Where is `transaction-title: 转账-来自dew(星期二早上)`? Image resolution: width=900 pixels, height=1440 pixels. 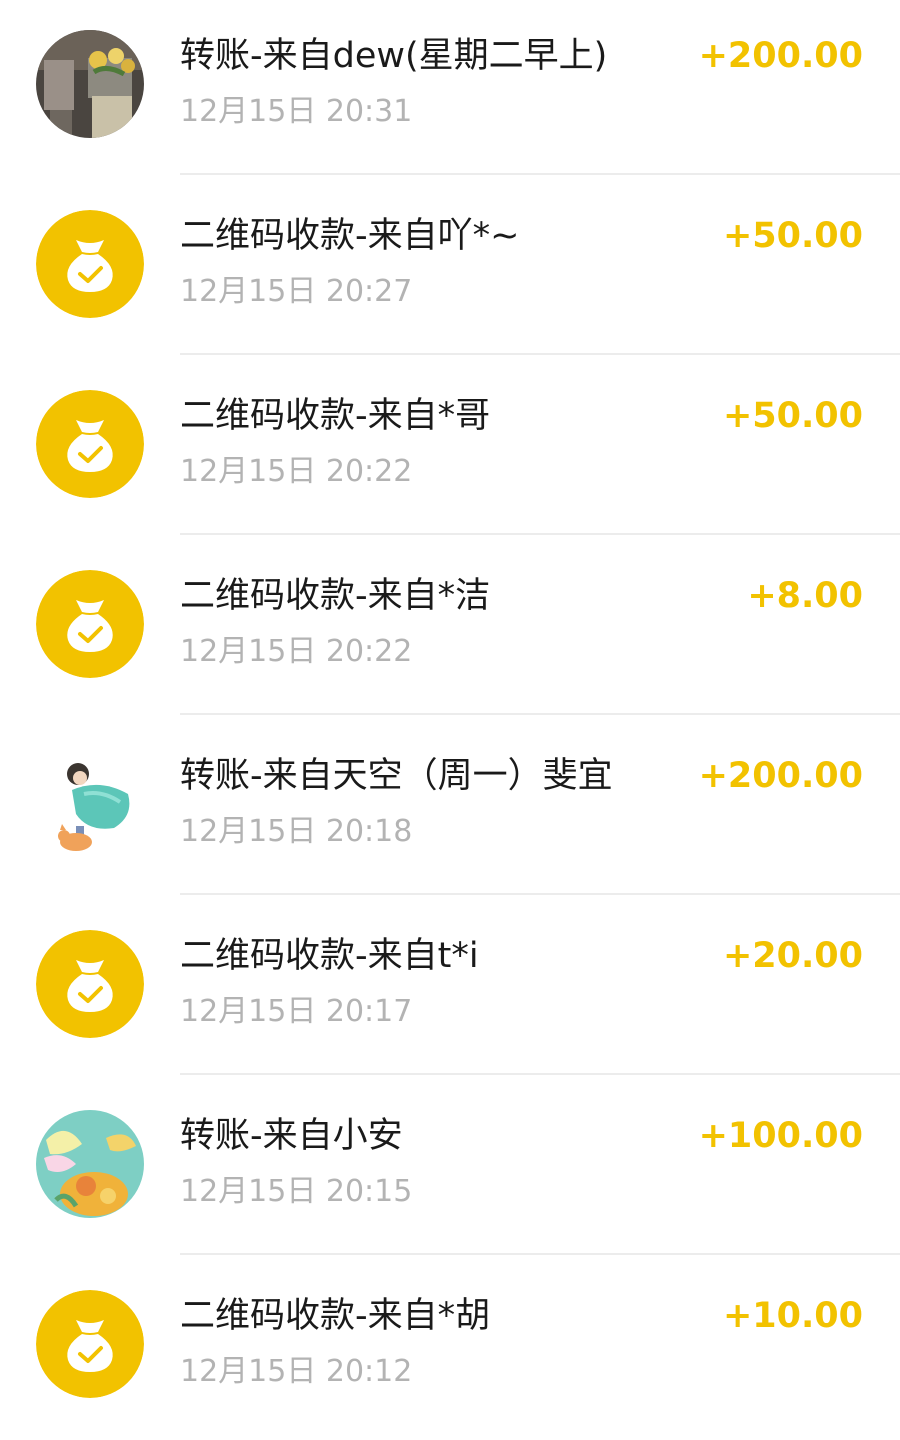
transaction-title: 转账-来自dew(星期二早上) is located at coordinates (394, 56).